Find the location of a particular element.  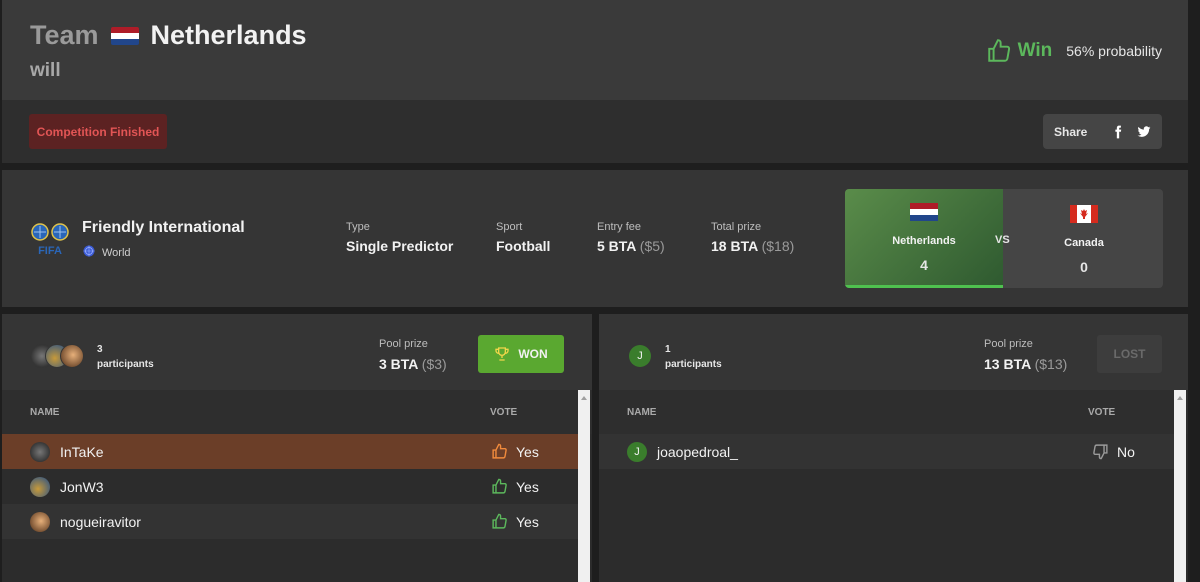

facebook-icon is located at coordinates (1118, 132).